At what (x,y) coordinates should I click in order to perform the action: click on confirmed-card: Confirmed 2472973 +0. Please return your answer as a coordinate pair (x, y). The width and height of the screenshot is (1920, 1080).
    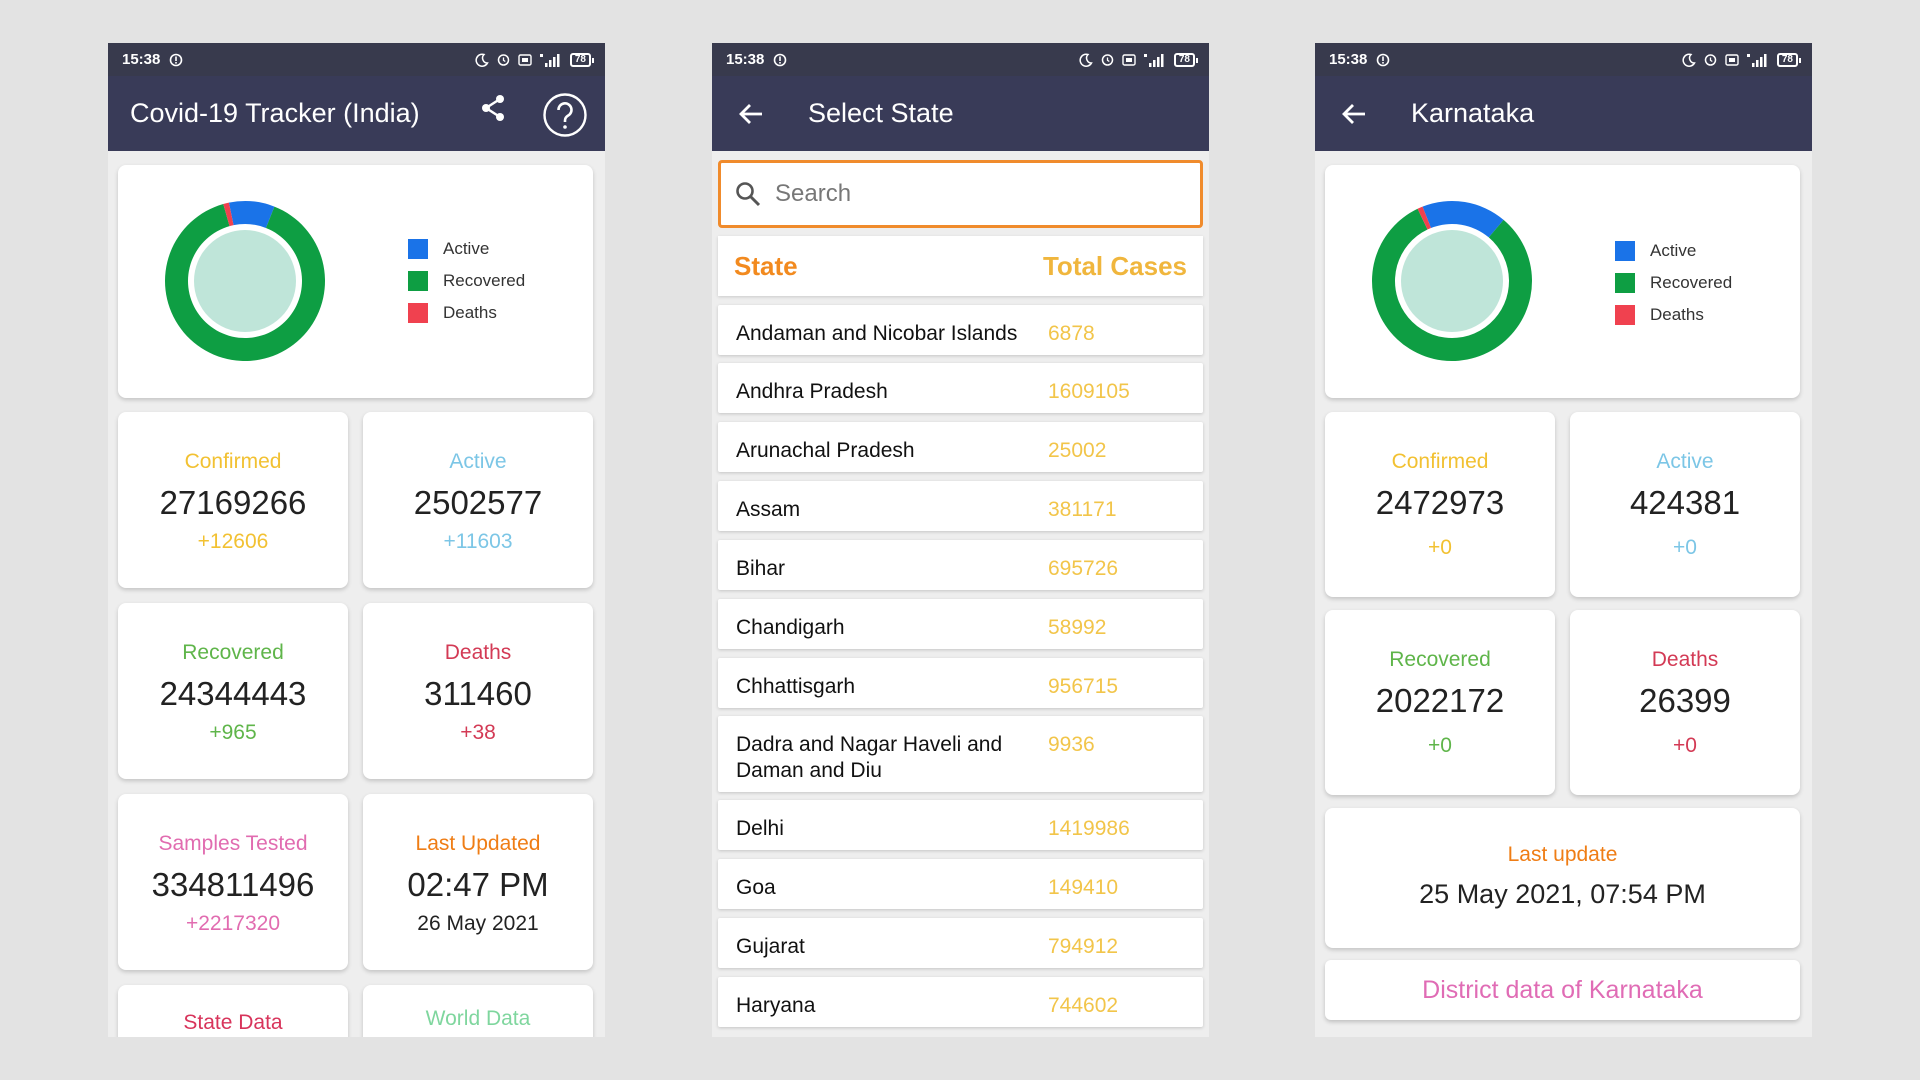
    Looking at the image, I should click on (1440, 504).